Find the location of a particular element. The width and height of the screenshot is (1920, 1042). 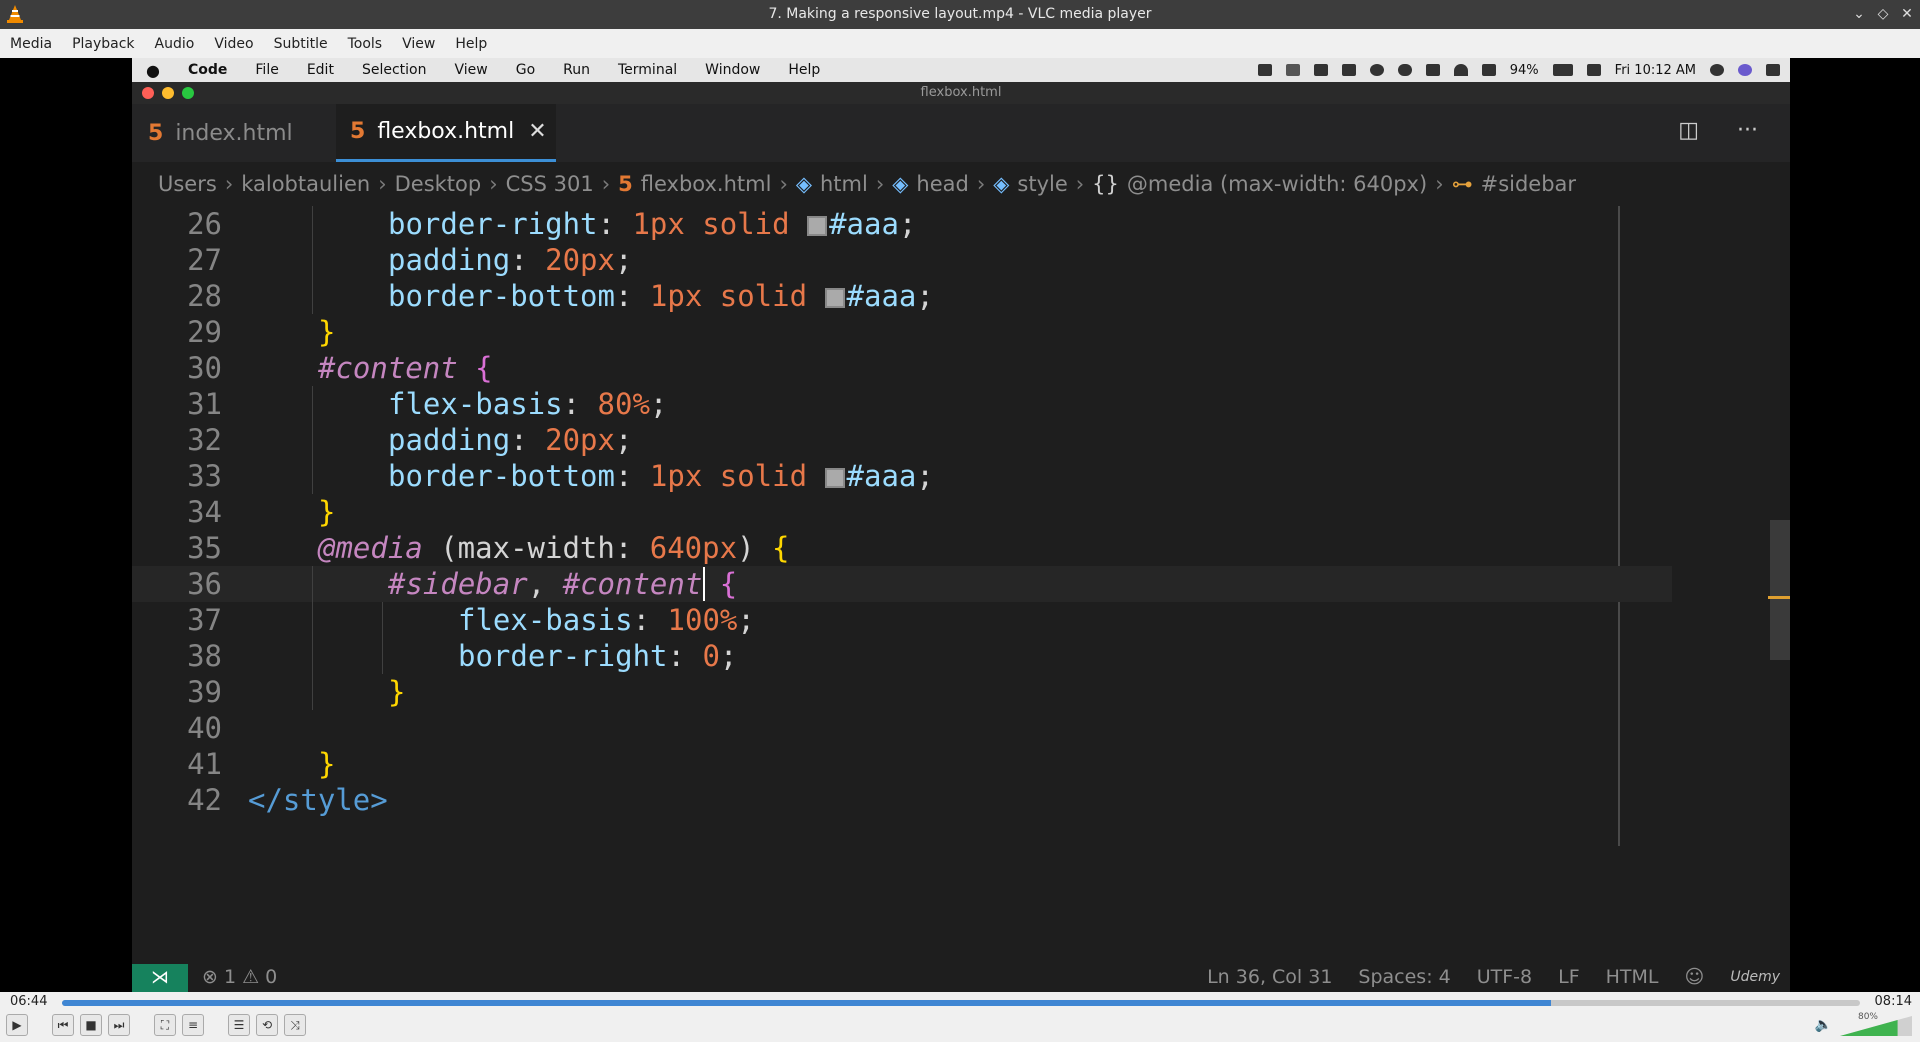

code-line: 29} is located at coordinates (902, 332).